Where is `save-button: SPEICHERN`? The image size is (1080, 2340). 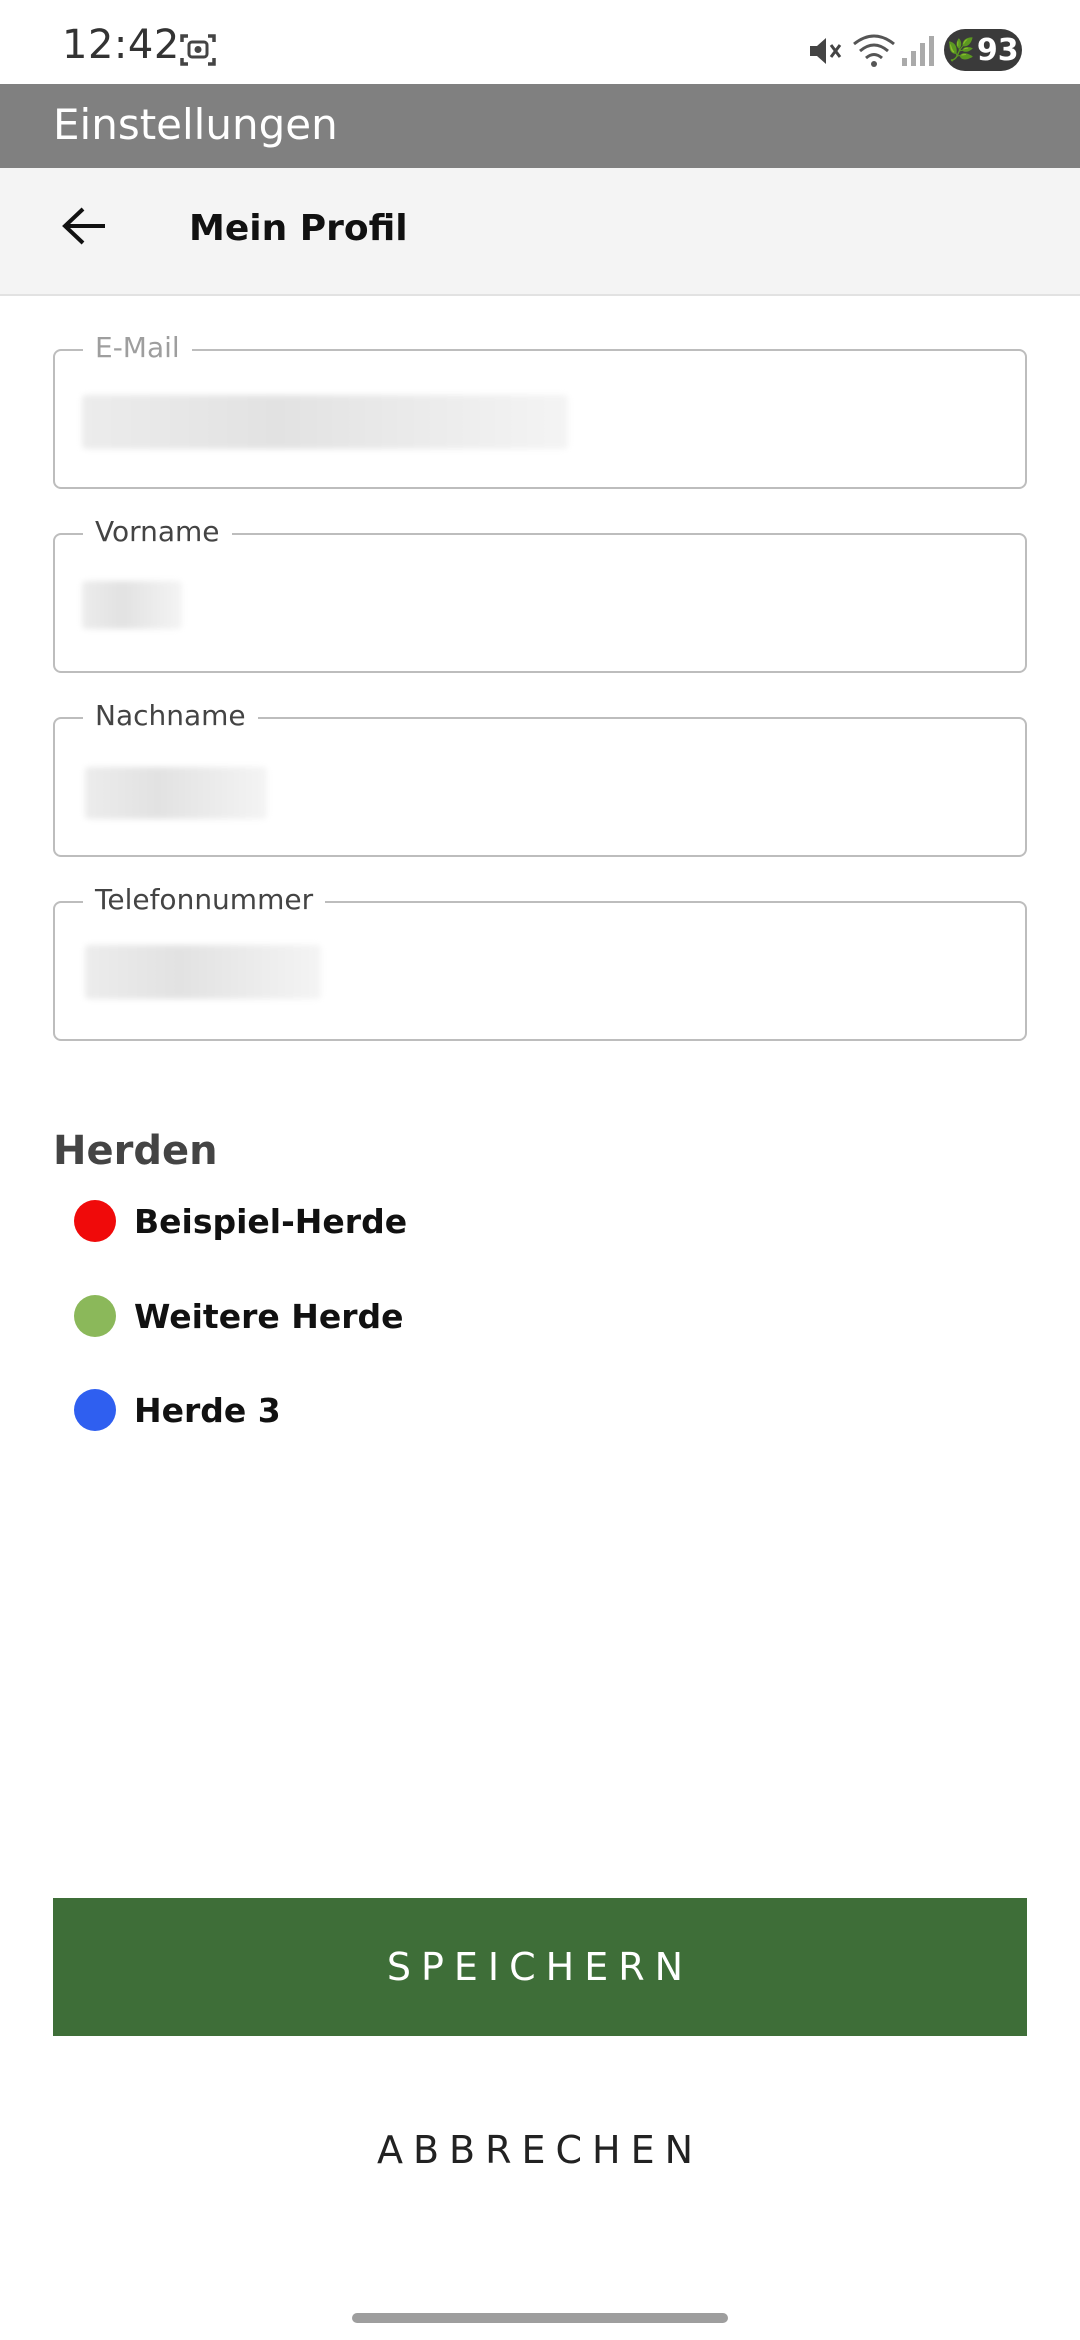
save-button: SPEICHERN is located at coordinates (540, 1967).